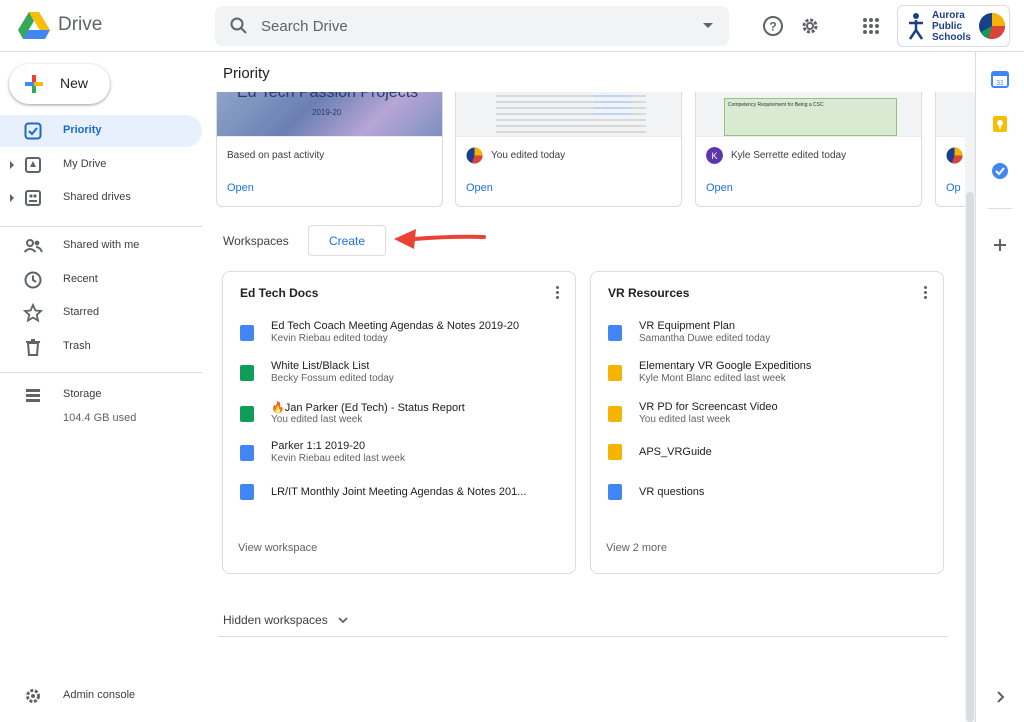 Image resolution: width=1024 pixels, height=722 pixels. What do you see at coordinates (277, 548) in the screenshot?
I see `view-workspace-link: View workspace` at bounding box center [277, 548].